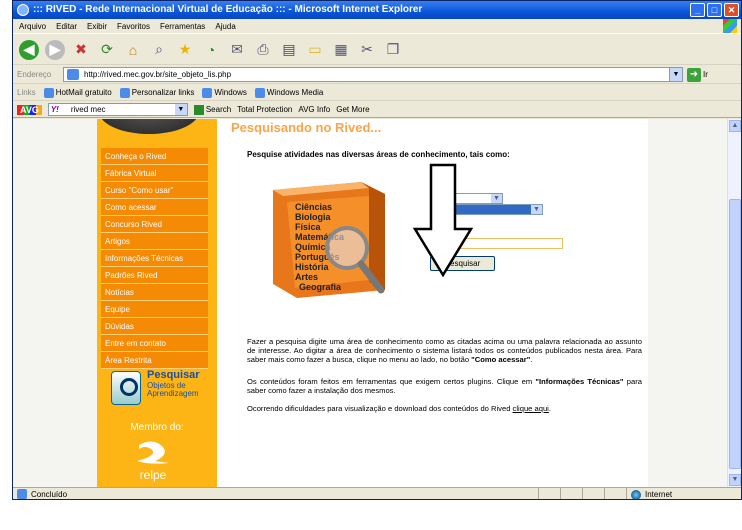  What do you see at coordinates (97, 26) in the screenshot?
I see `menu-exibir: Exibir` at bounding box center [97, 26].